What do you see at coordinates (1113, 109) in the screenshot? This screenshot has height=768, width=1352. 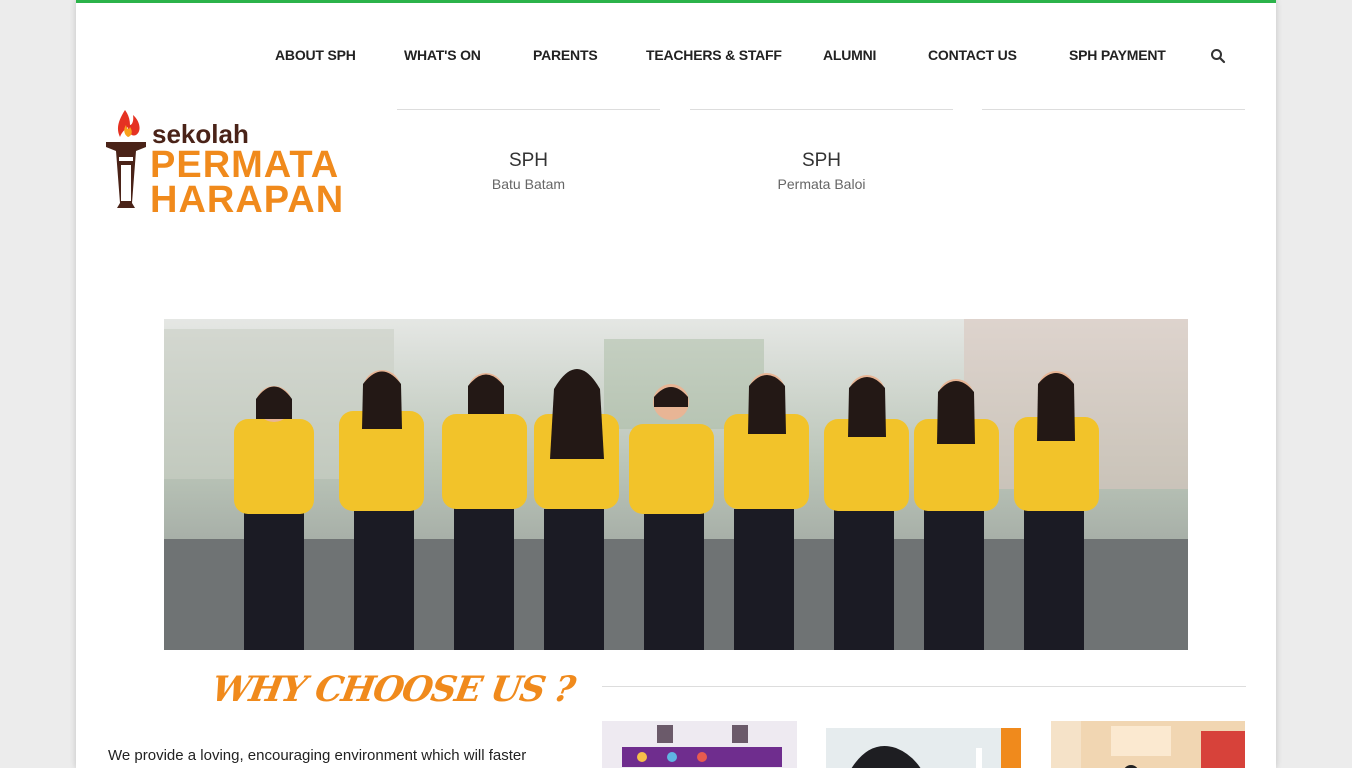 I see `campus-divider` at bounding box center [1113, 109].